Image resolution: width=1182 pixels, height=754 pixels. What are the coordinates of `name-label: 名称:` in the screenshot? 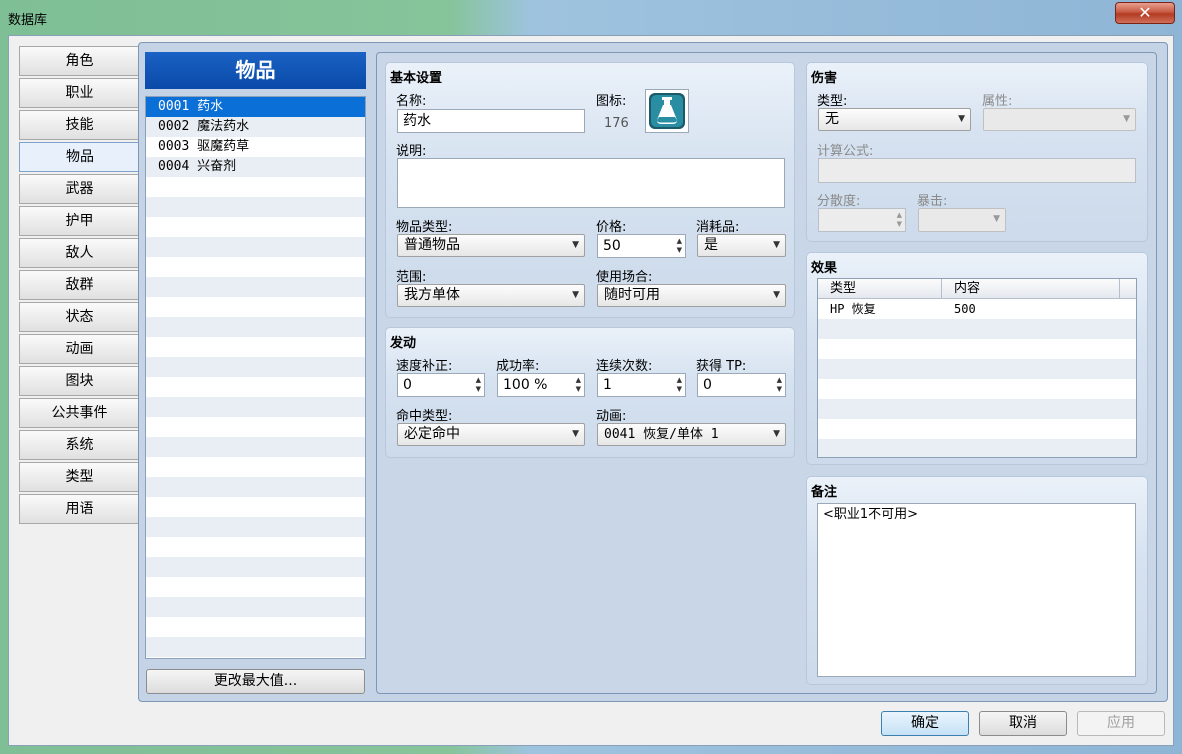 It's located at (411, 101).